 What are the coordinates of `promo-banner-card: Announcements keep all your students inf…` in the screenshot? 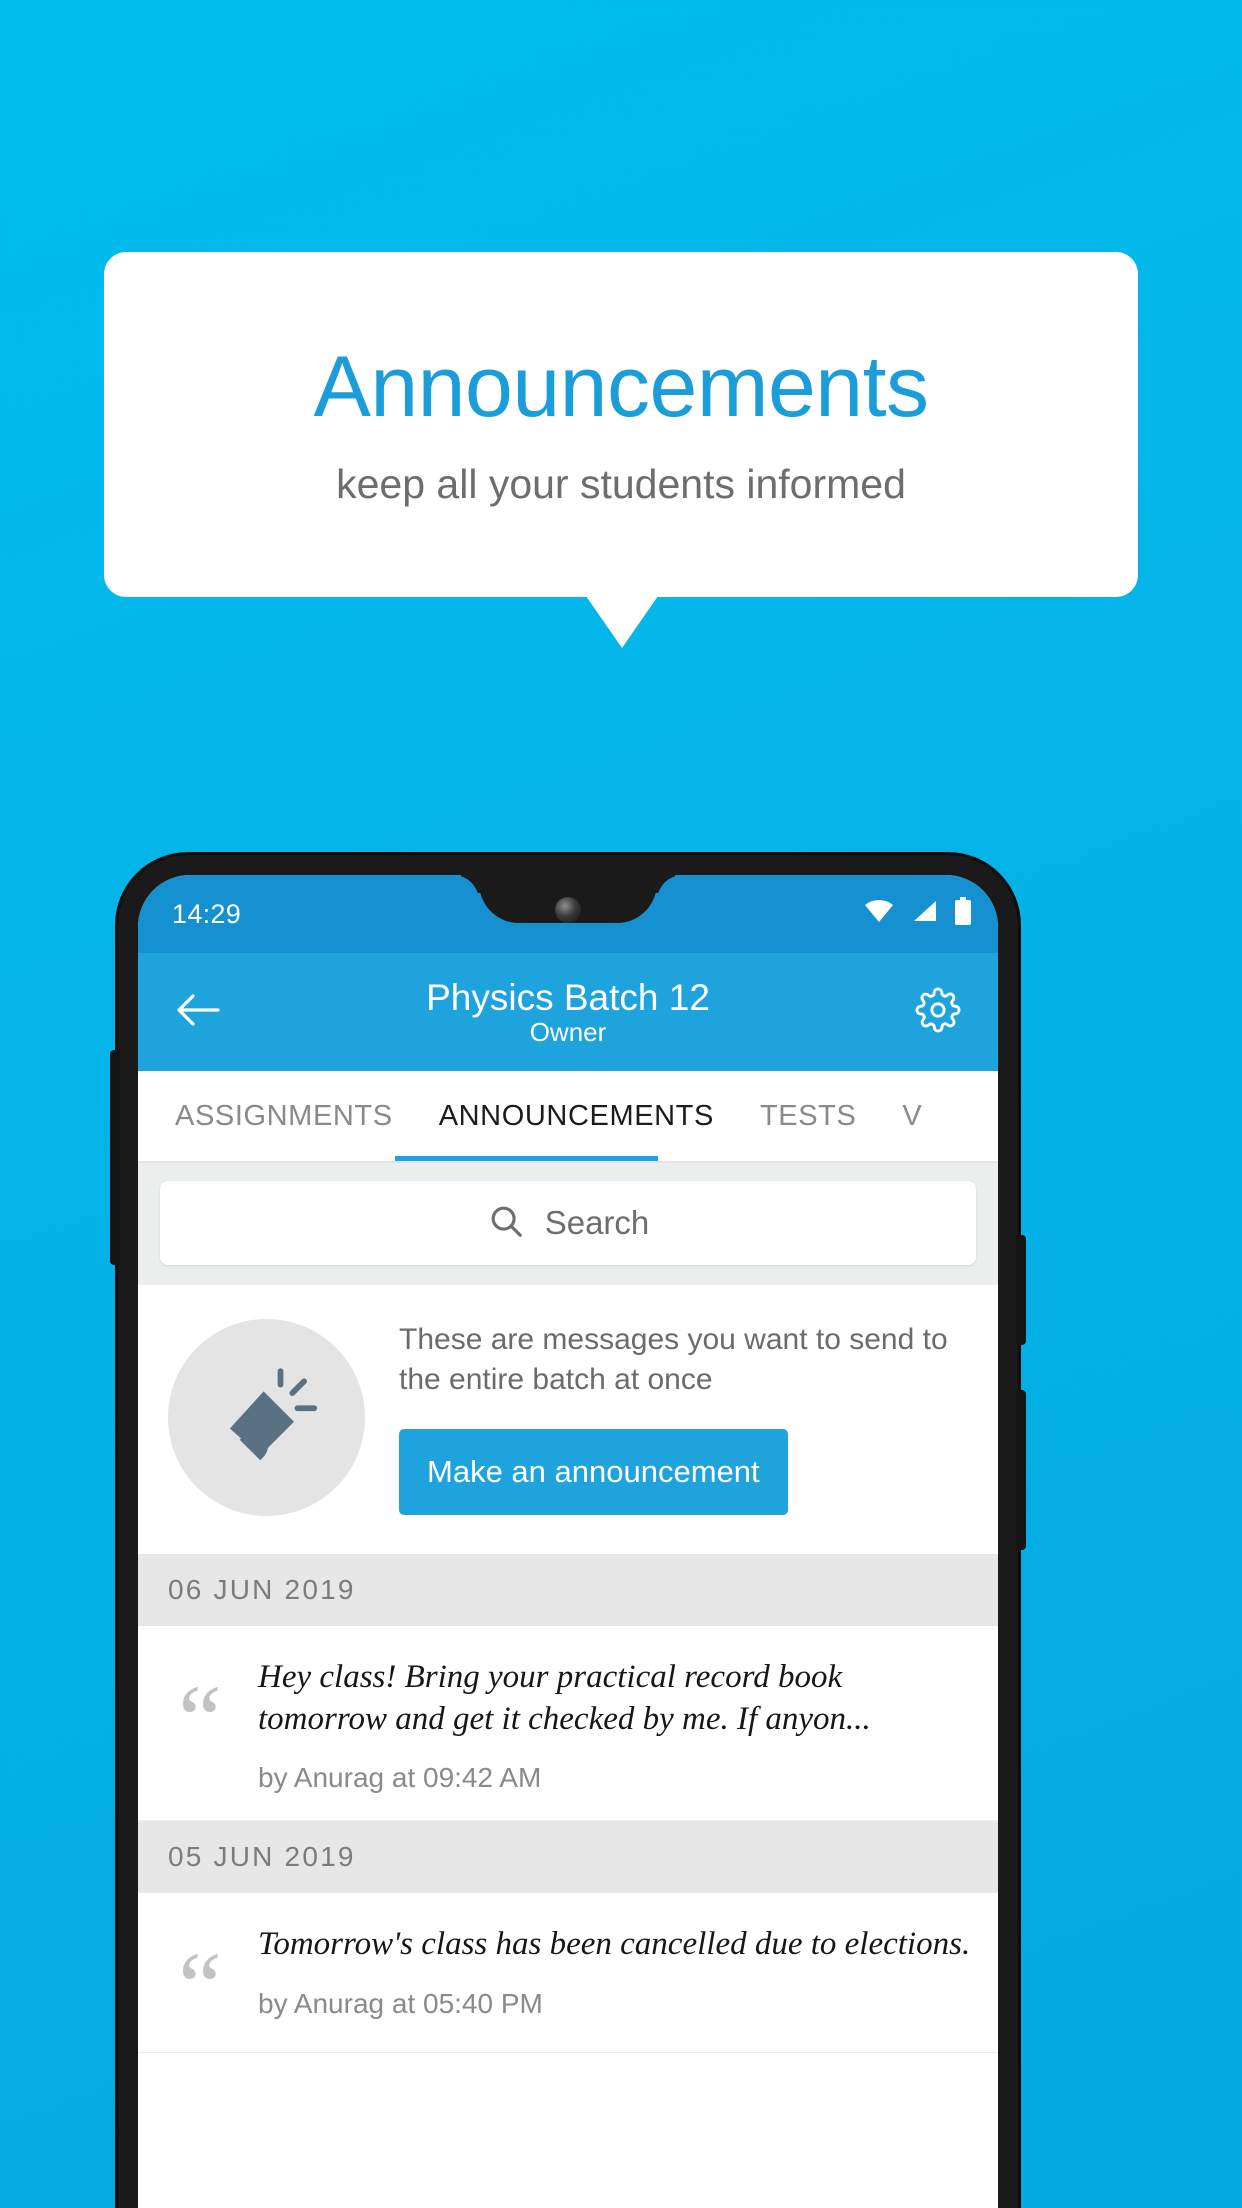 It's located at (621, 424).